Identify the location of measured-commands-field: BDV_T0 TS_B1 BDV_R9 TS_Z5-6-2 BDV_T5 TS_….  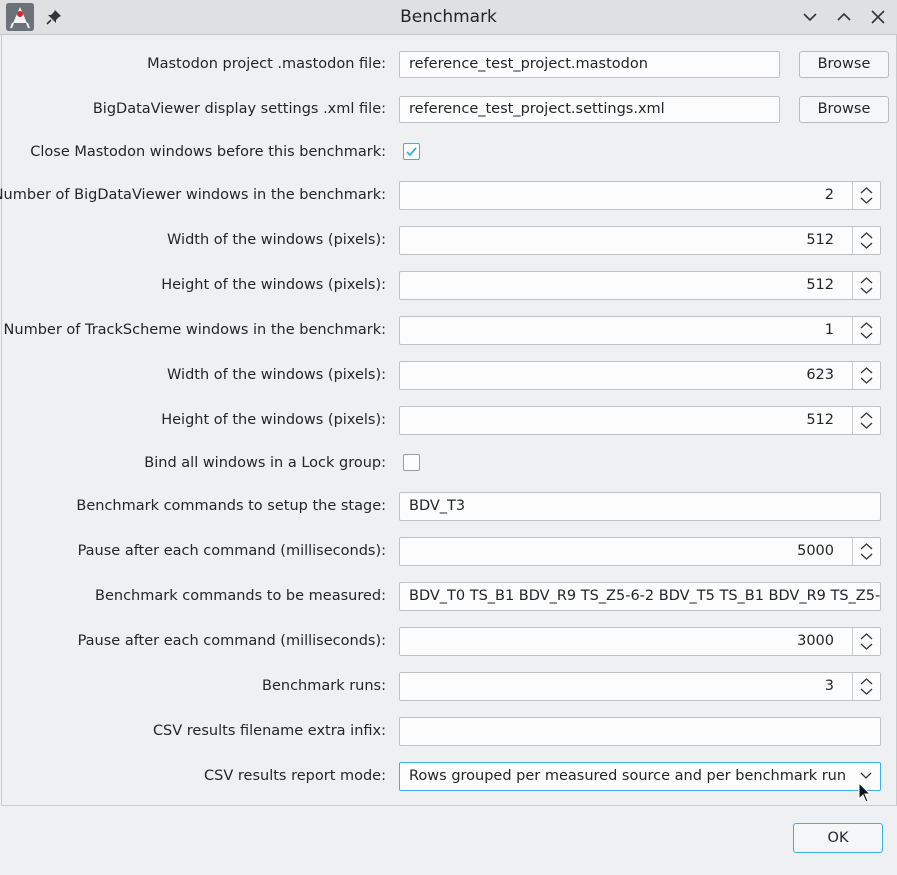
(640, 596).